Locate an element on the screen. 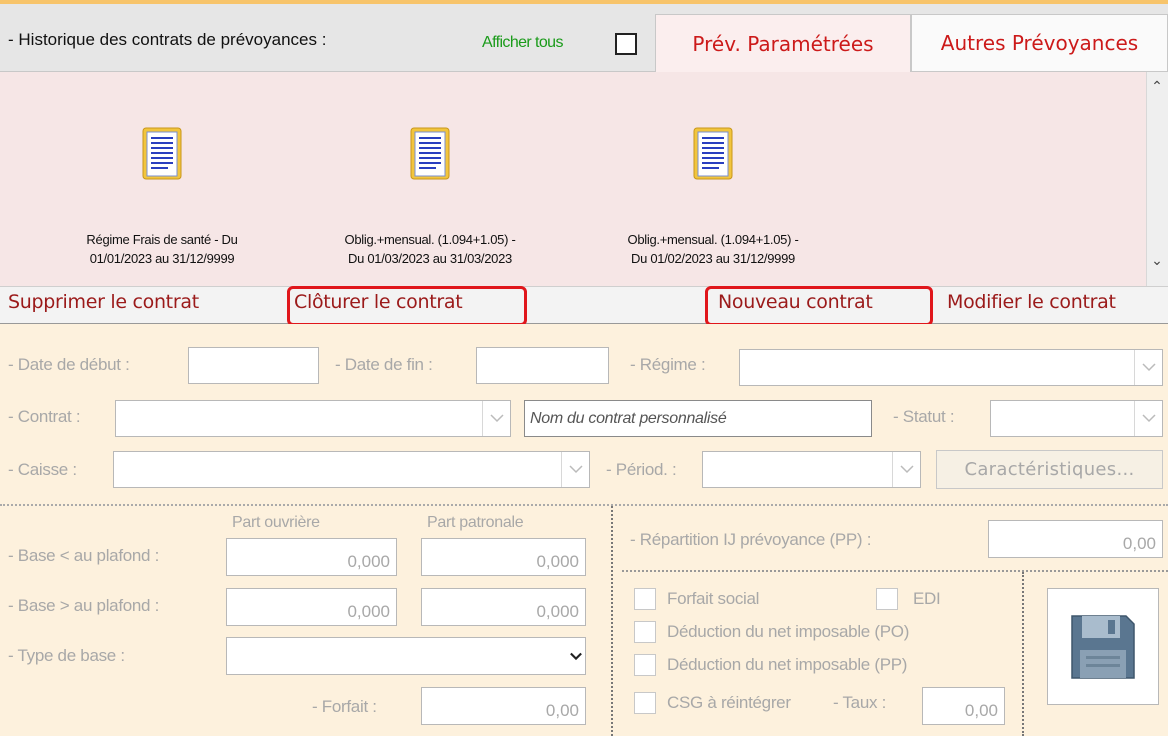 The width and height of the screenshot is (1168, 736). caisse-select is located at coordinates (351, 469).